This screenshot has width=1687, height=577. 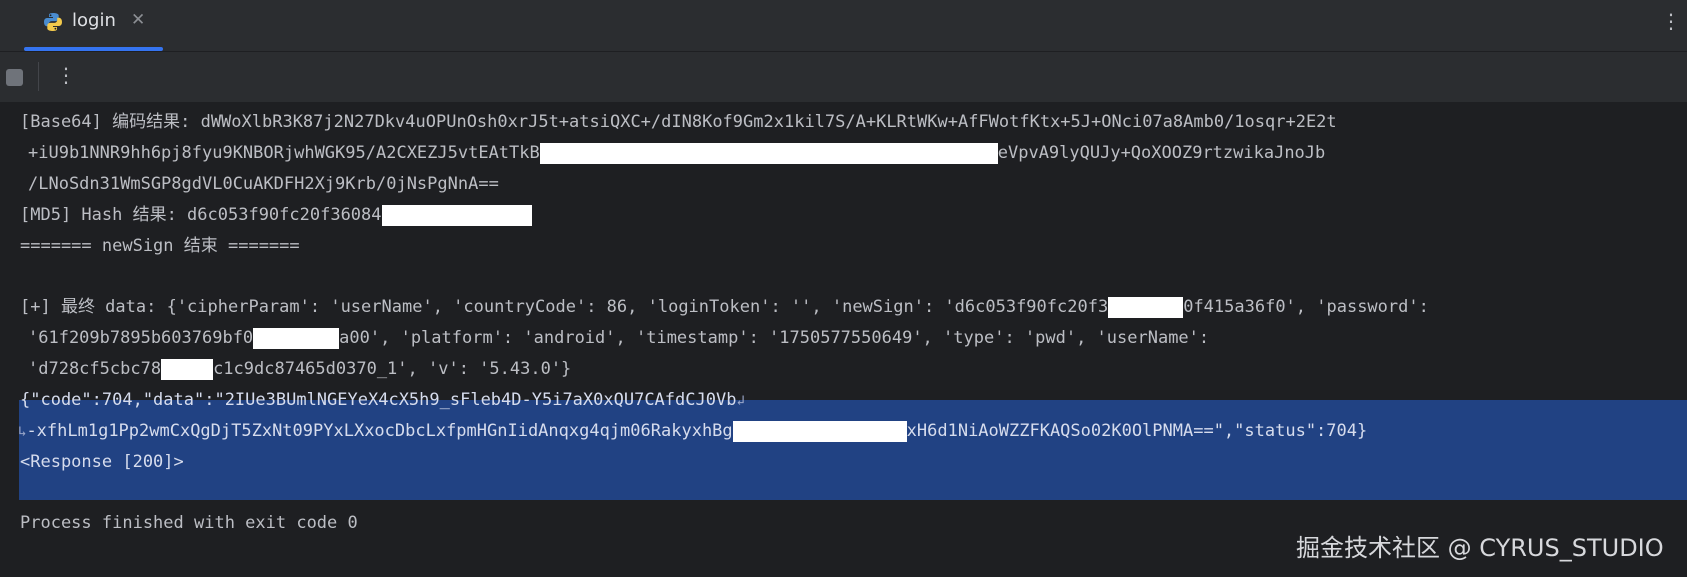 What do you see at coordinates (276, 215) in the screenshot?
I see `console-line: [MD5] Hash 结果: d6c053f90fc20f36084` at bounding box center [276, 215].